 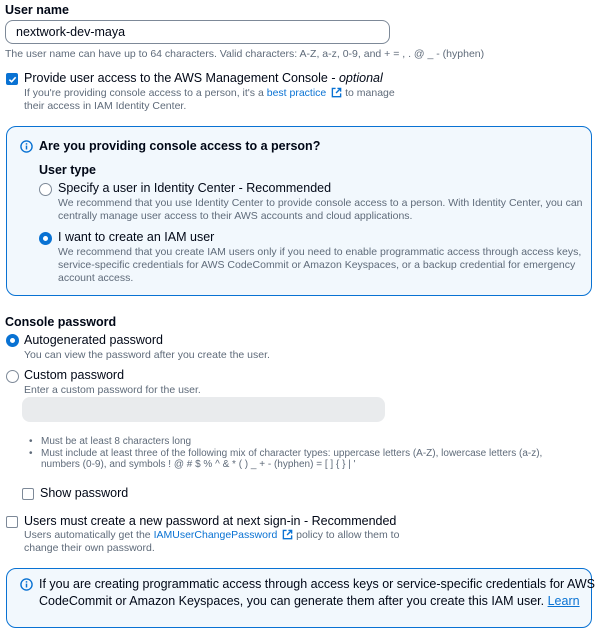 What do you see at coordinates (12, 376) in the screenshot?
I see `custom-password-radio` at bounding box center [12, 376].